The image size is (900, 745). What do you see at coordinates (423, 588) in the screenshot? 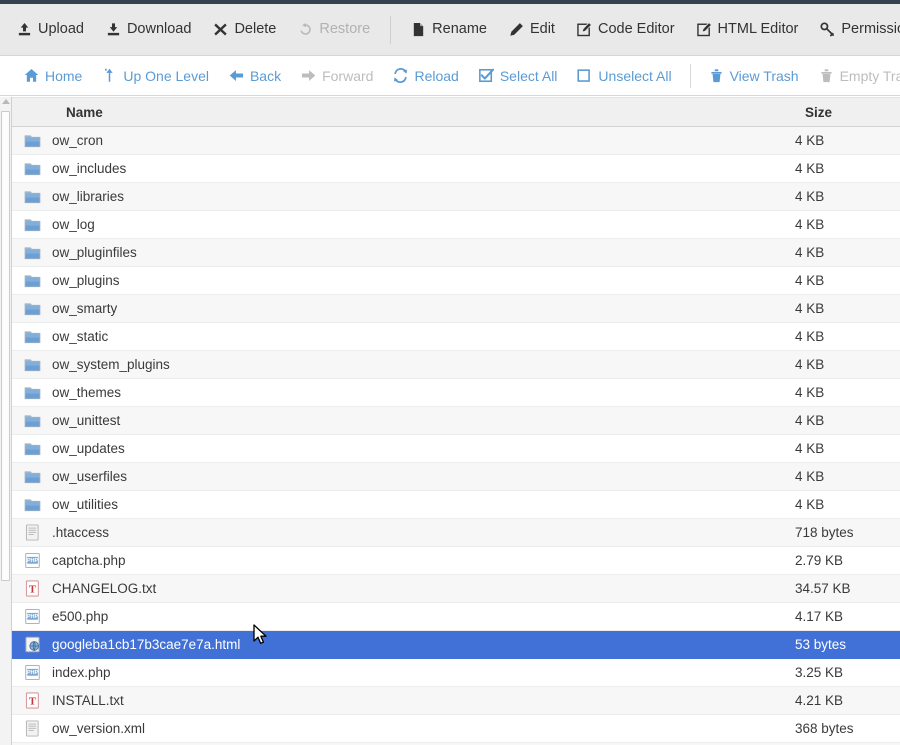
I see `row-name-cell: CHANGELOG.txt` at bounding box center [423, 588].